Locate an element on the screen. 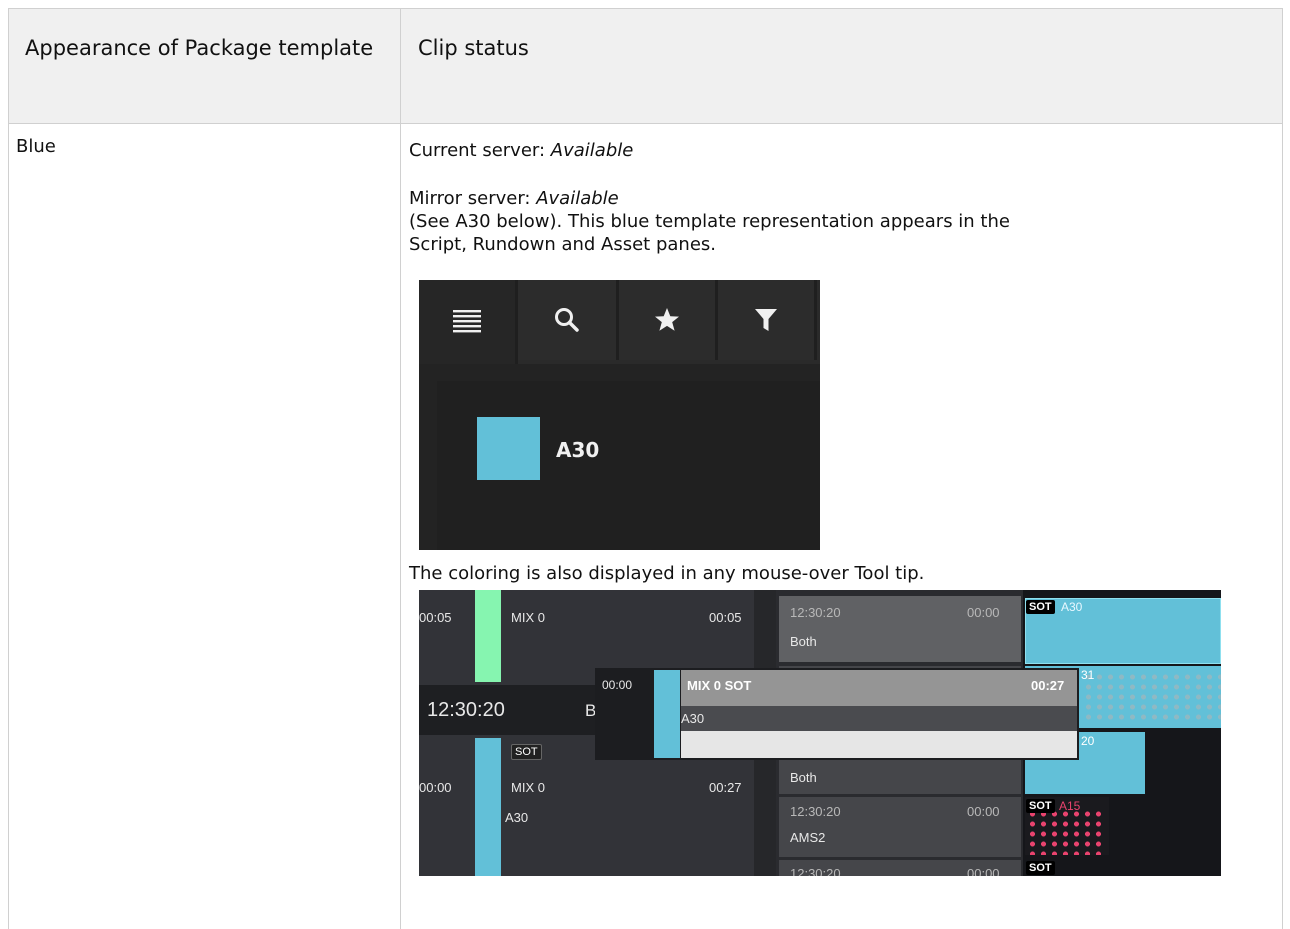 The image size is (1290, 929). star-icon is located at coordinates (667, 319).